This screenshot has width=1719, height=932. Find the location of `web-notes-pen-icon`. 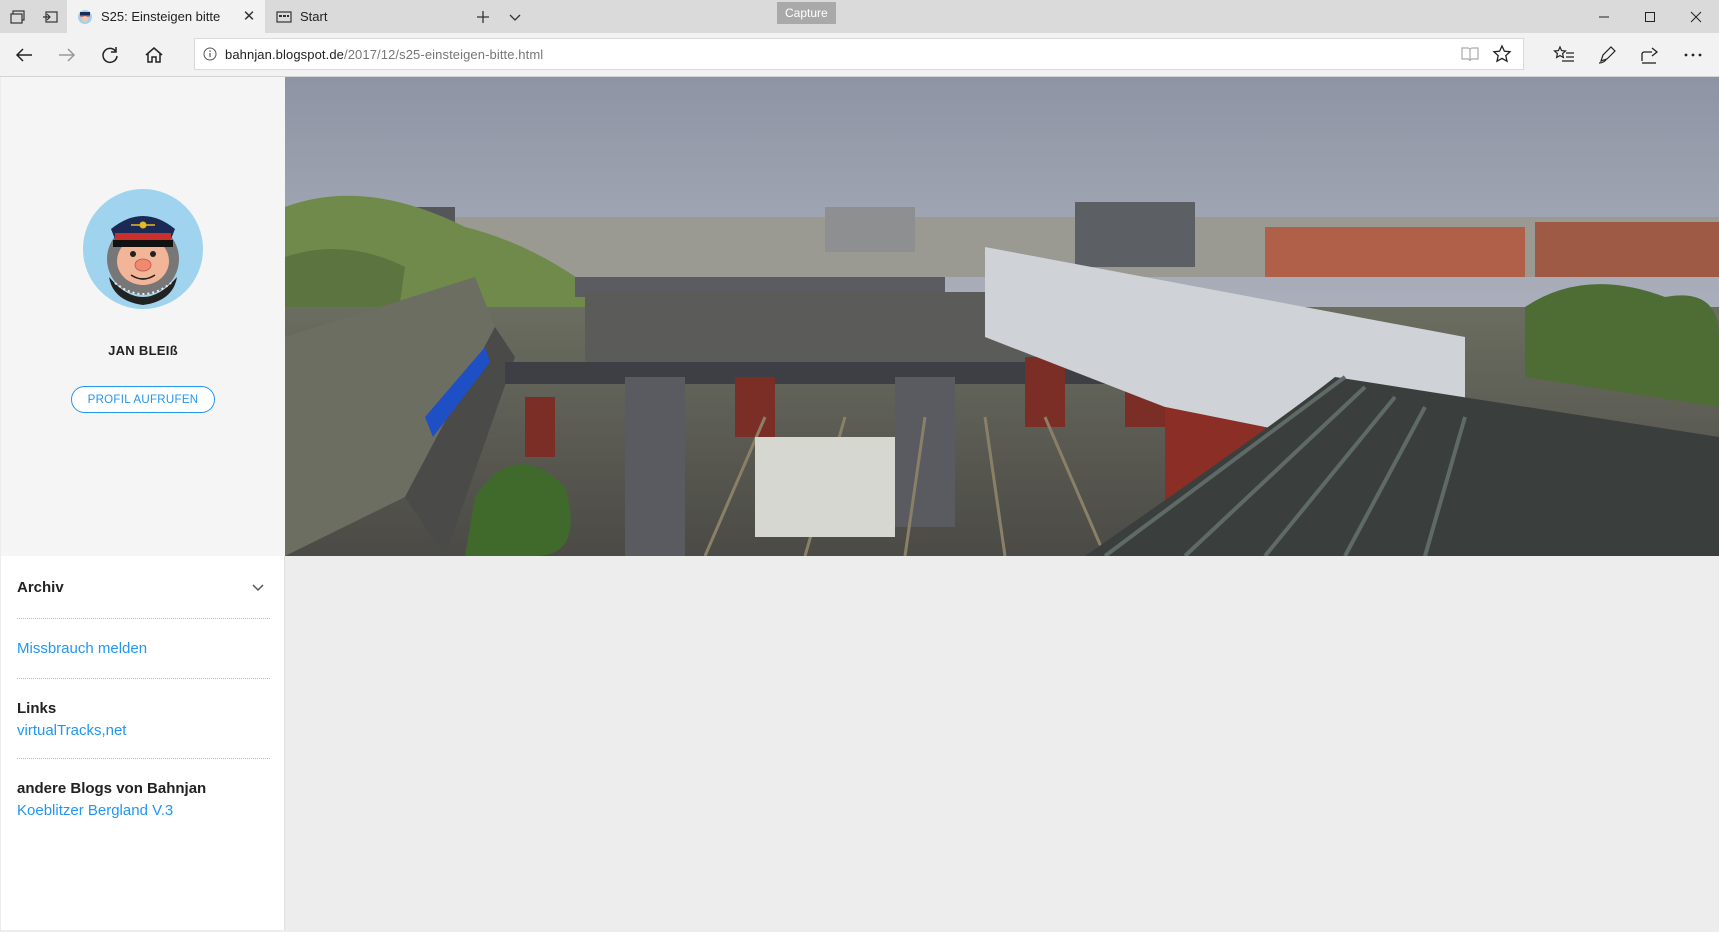

web-notes-pen-icon is located at coordinates (1607, 55).